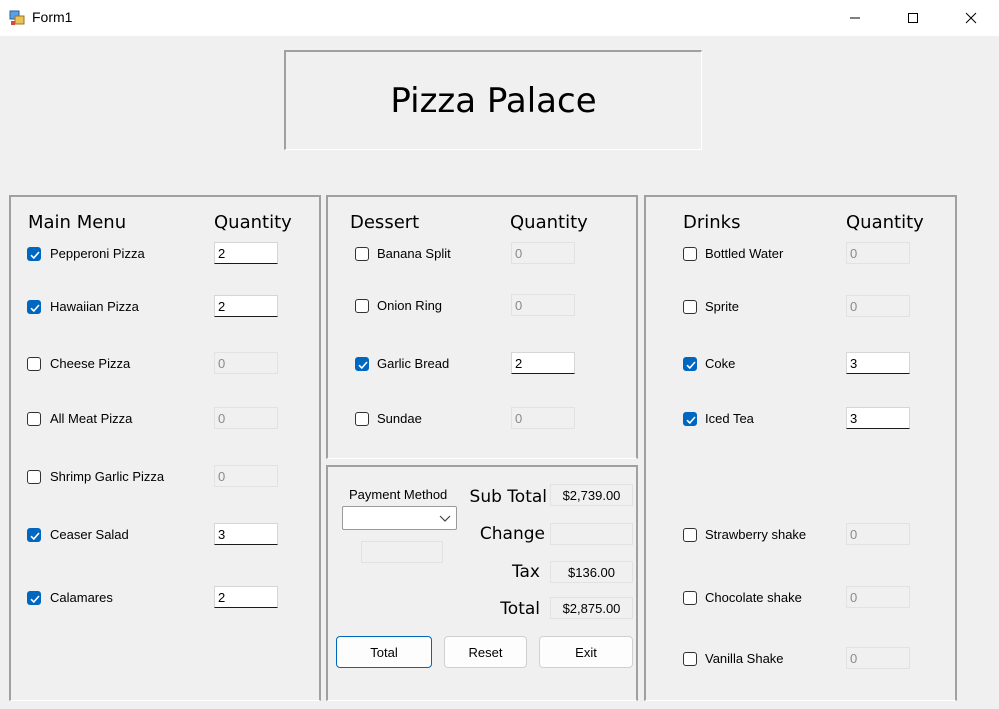 This screenshot has width=999, height=709. I want to click on exit-button: Exit, so click(586, 652).